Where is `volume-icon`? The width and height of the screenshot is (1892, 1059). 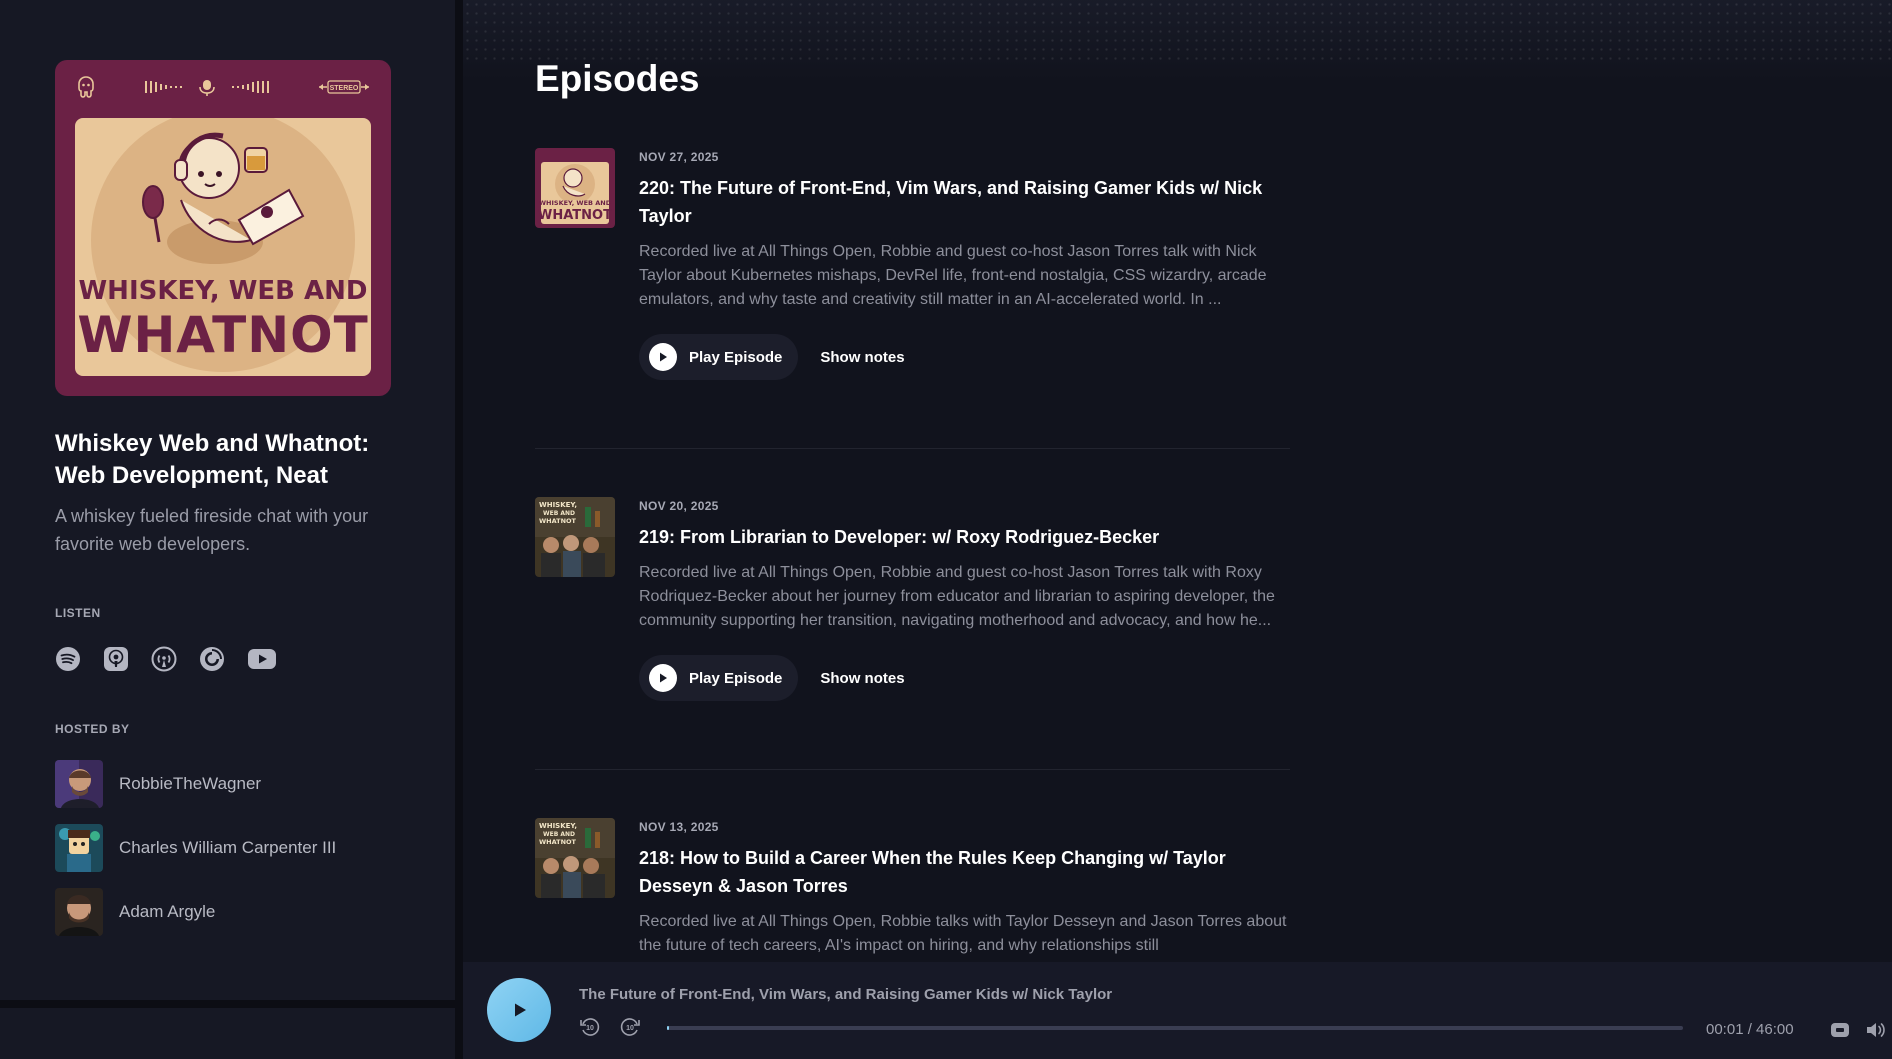
volume-icon is located at coordinates (1875, 1030).